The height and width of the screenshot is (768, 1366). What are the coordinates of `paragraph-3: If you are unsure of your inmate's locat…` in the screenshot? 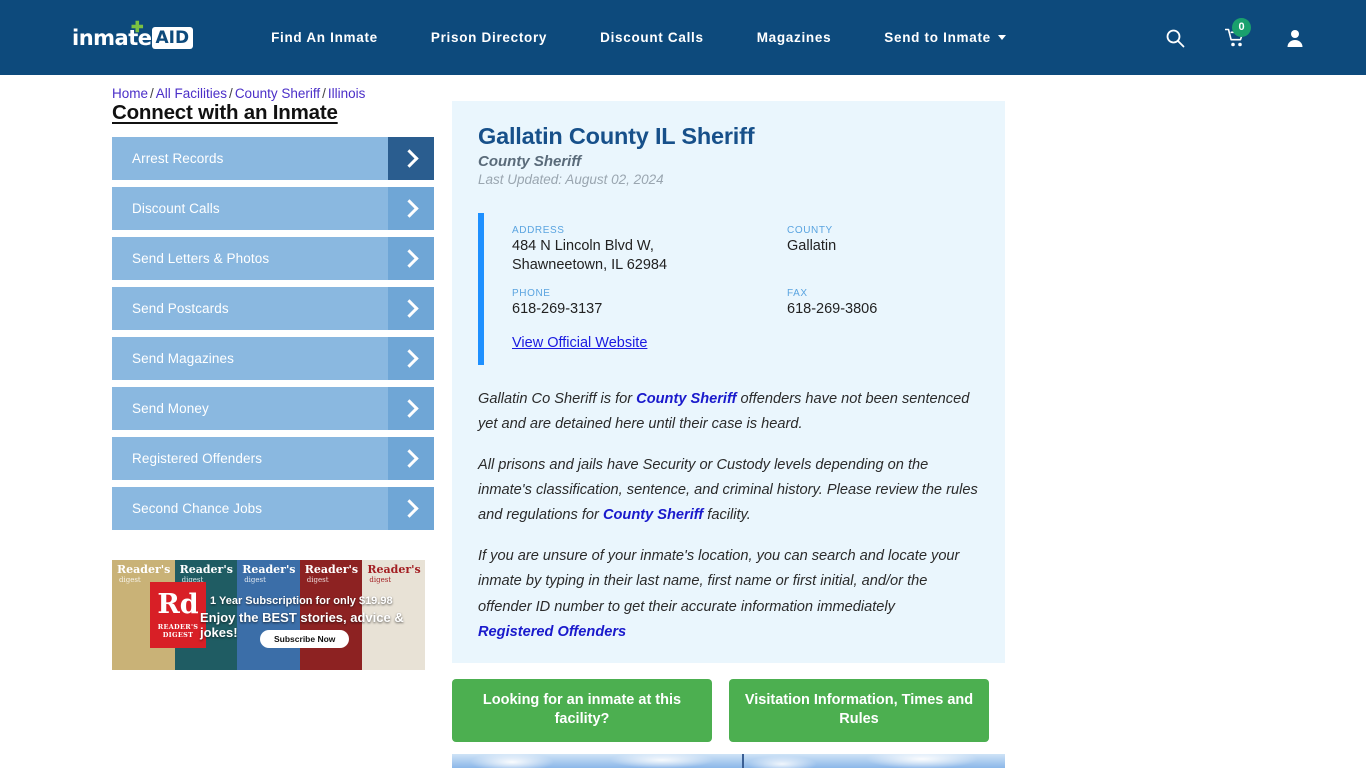 It's located at (728, 594).